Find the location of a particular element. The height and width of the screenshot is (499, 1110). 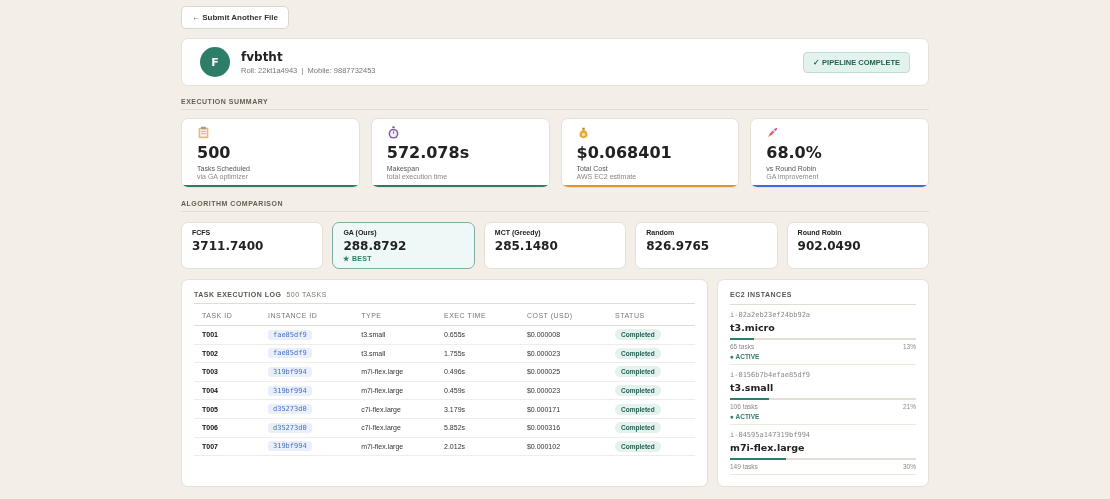

avatar: F is located at coordinates (215, 62).